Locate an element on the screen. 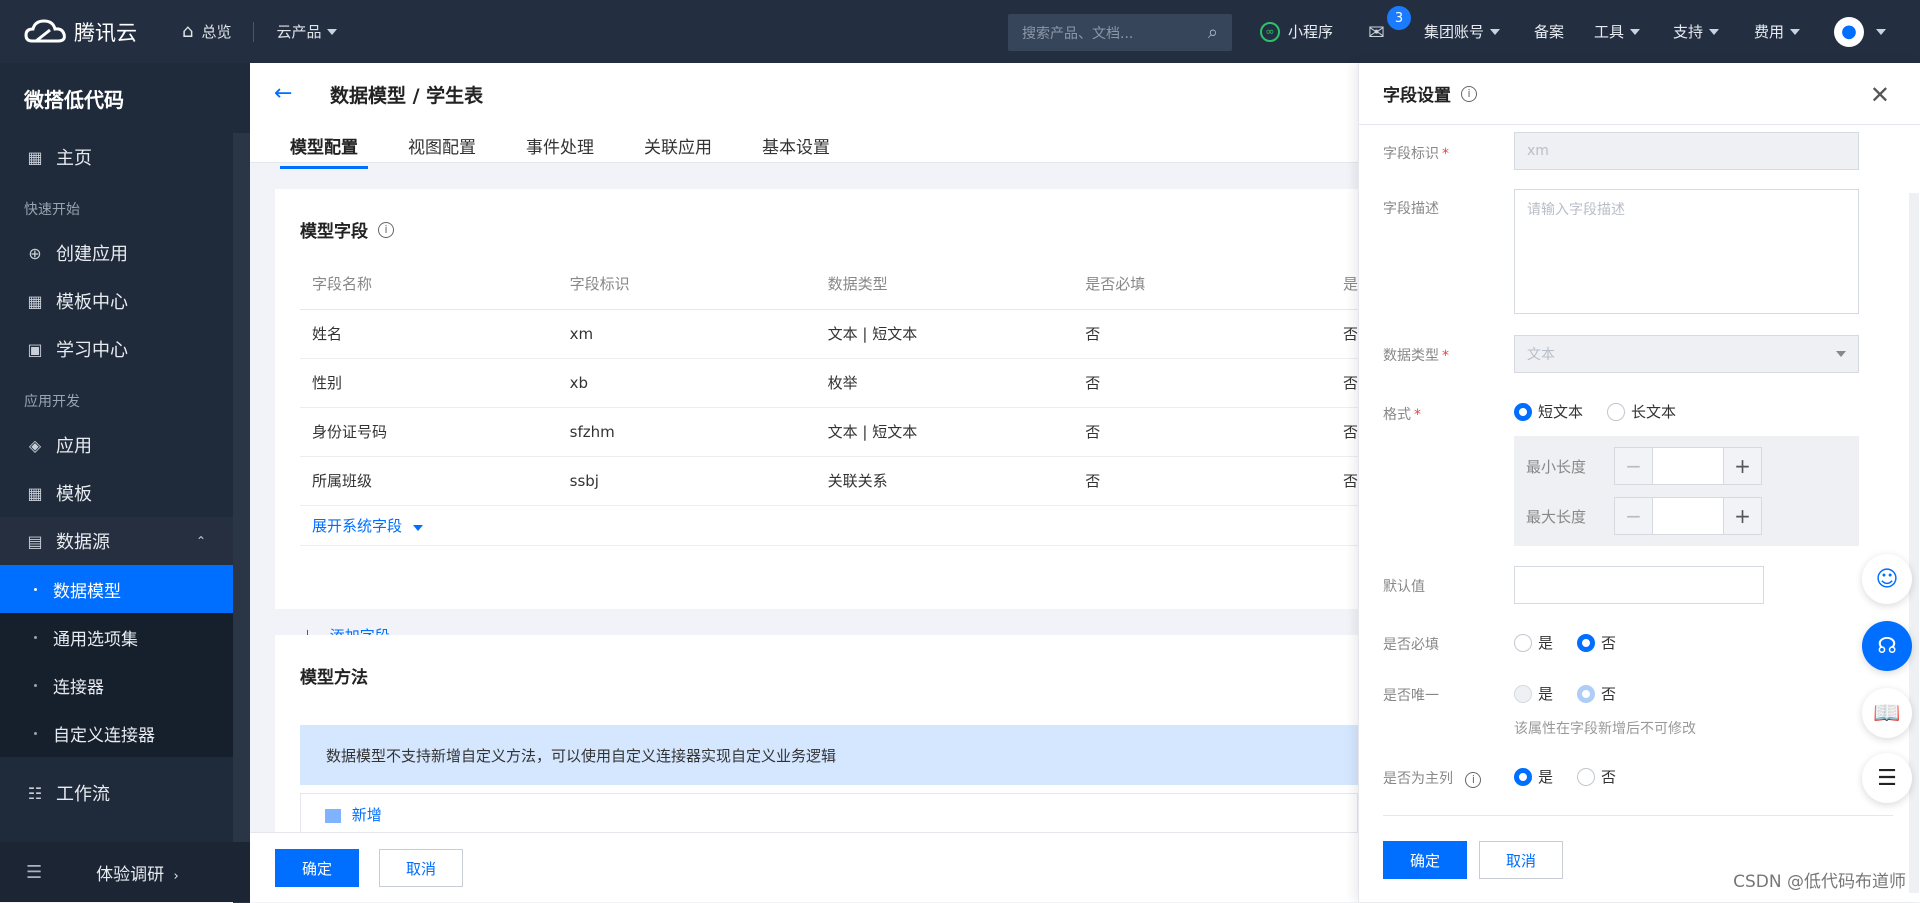  table-row: 所属班级 ssbj 关联关系 否 否 is located at coordinates (829, 480).